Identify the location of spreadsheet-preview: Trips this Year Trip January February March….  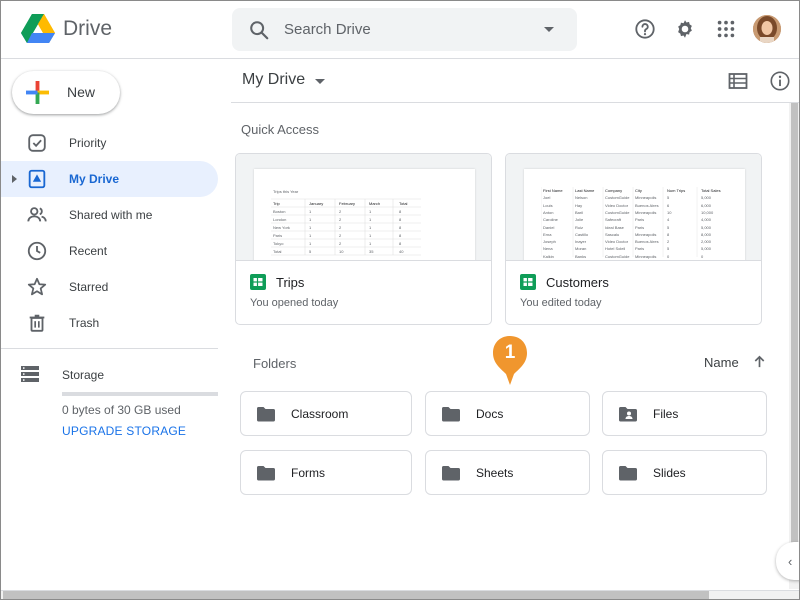
(364, 214).